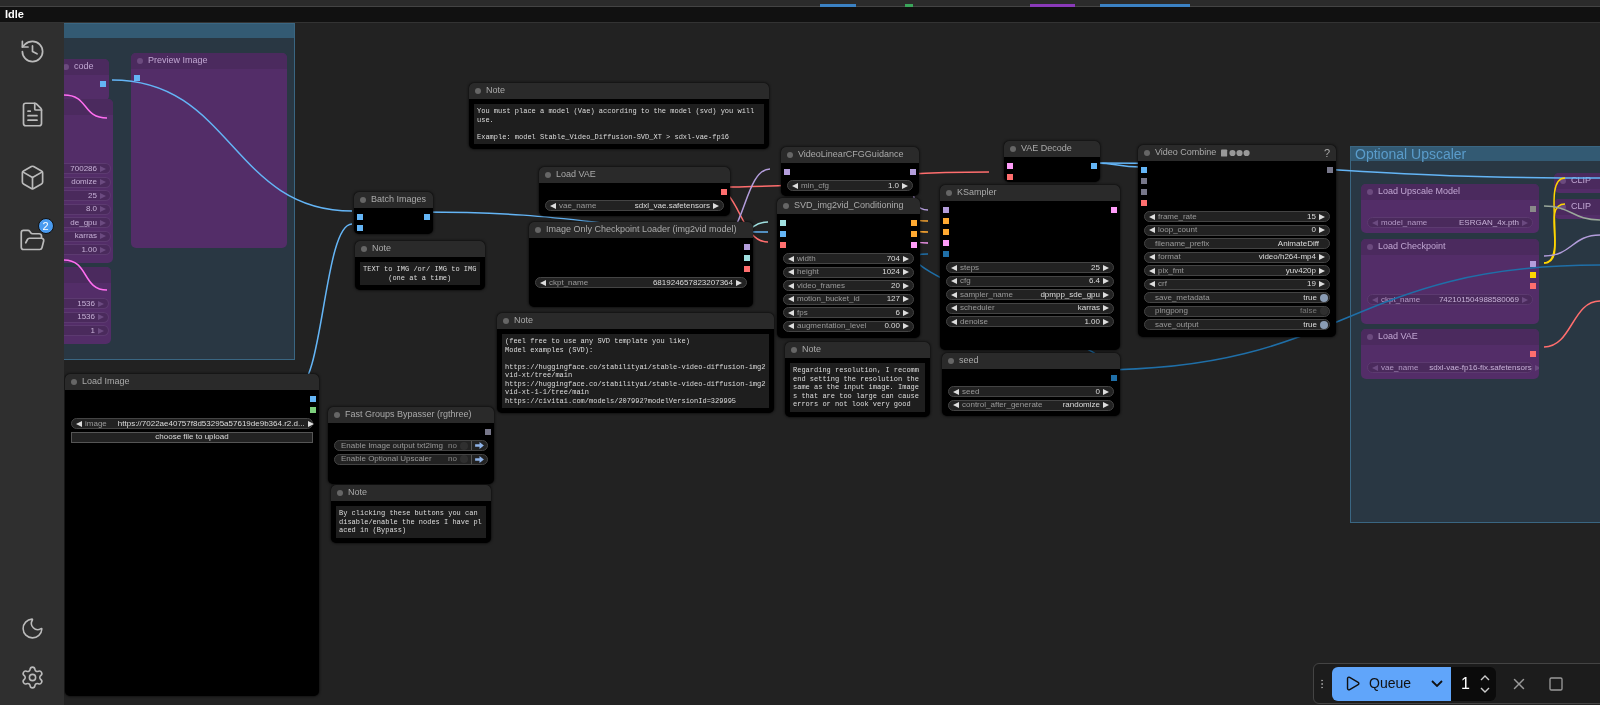 This screenshot has height=705, width=1600. What do you see at coordinates (106, 382) in the screenshot?
I see `node-title: Load Image` at bounding box center [106, 382].